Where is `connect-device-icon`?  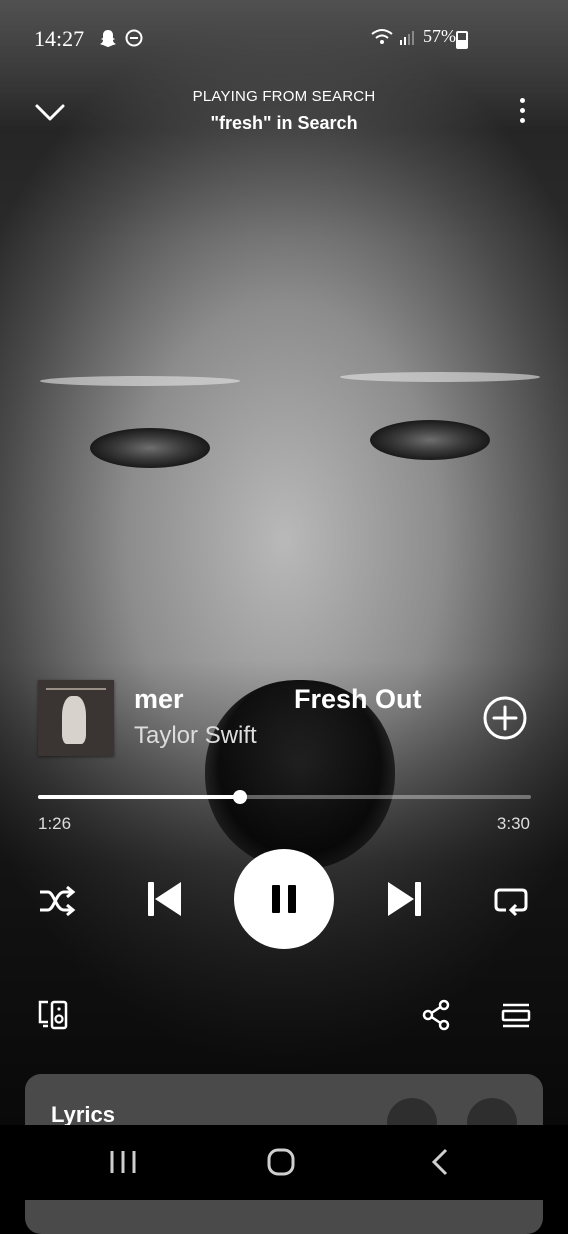
connect-device-icon is located at coordinates (53, 1015).